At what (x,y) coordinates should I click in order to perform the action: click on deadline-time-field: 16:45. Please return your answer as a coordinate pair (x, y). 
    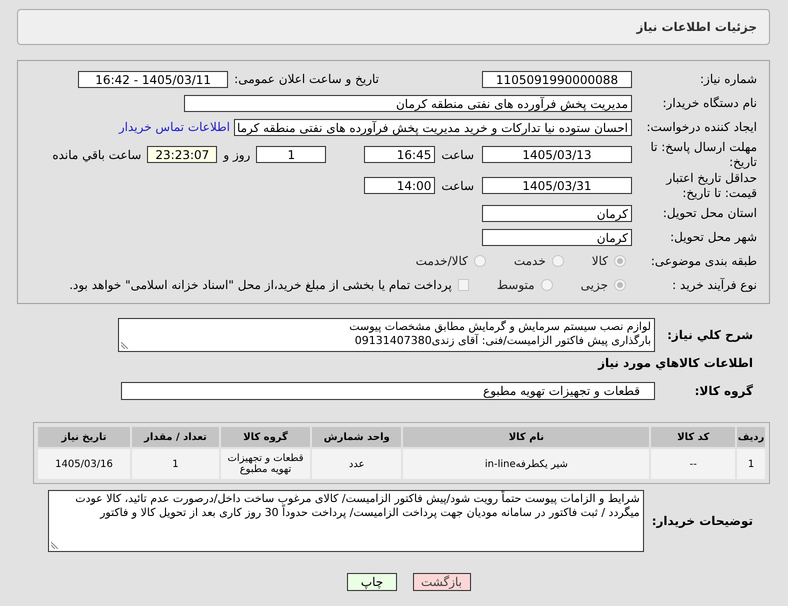
    Looking at the image, I should click on (400, 154).